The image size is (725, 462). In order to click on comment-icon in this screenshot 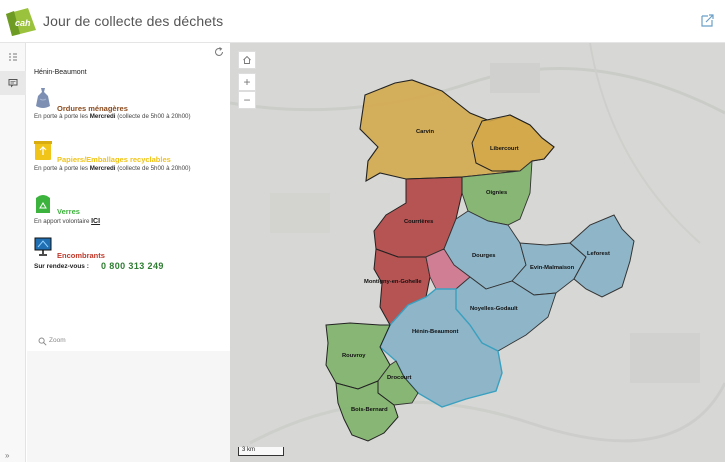, I will do `click(13, 83)`.